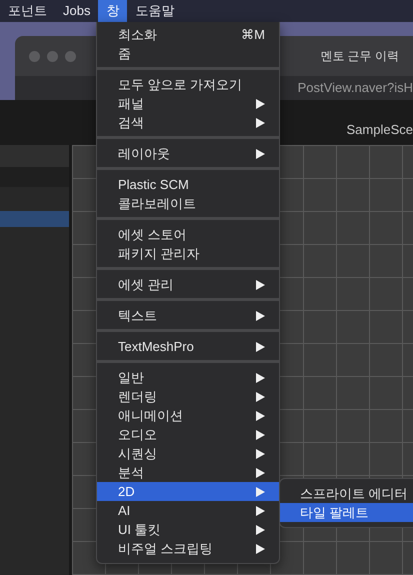  I want to click on menu-item: 2D, so click(188, 491).